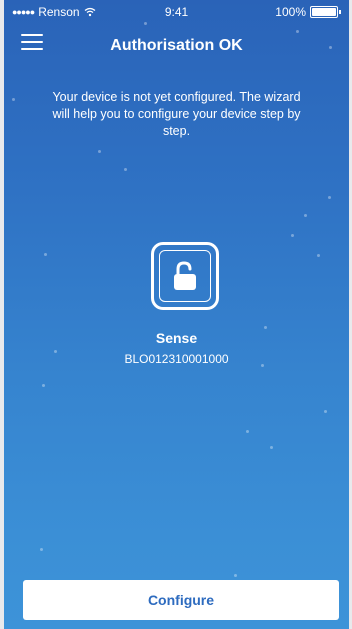 The width and height of the screenshot is (352, 629). I want to click on unlocked-padlock-icon, so click(185, 275).